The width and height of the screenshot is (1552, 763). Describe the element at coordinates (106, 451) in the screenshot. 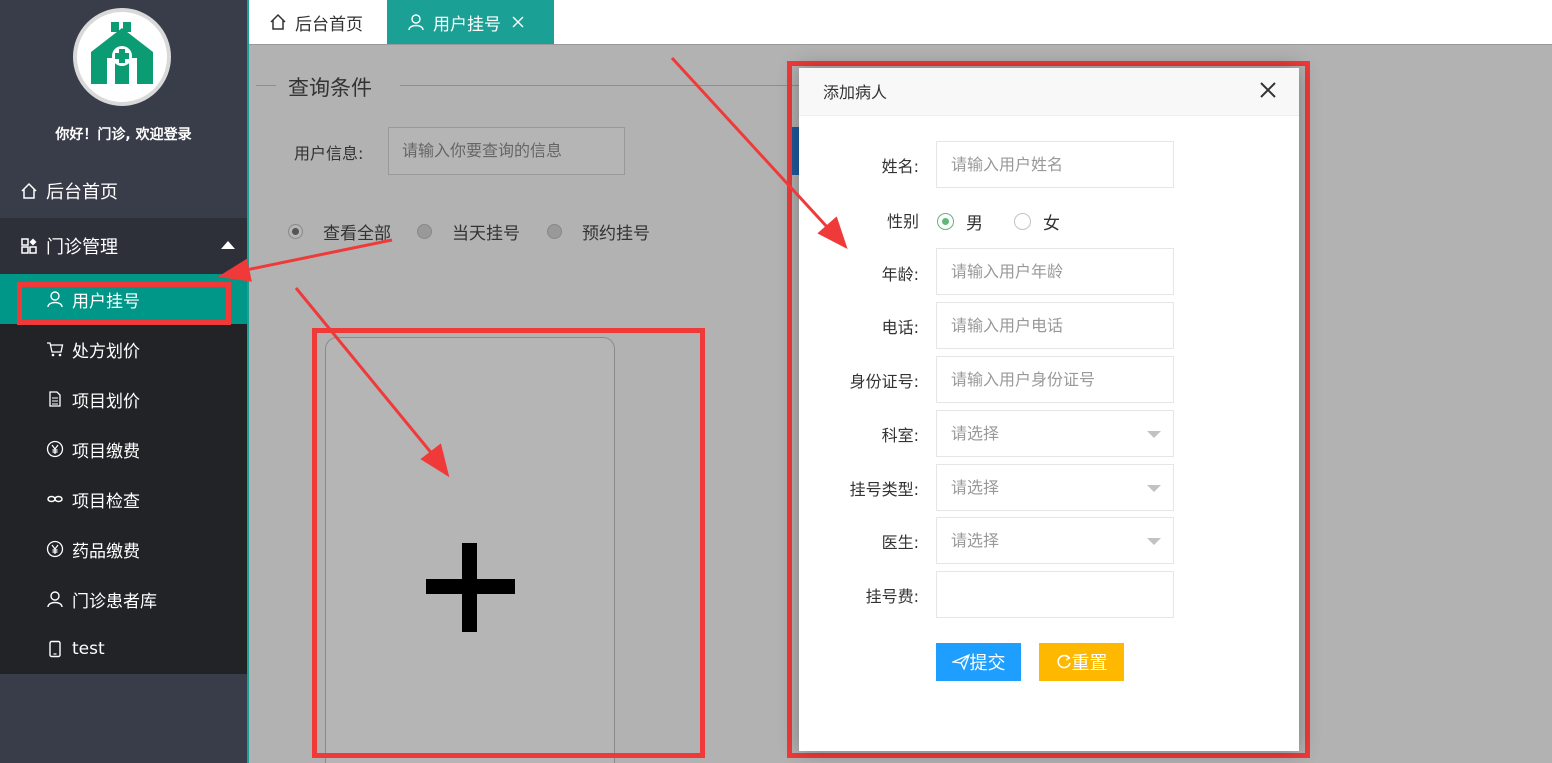

I see `sidebar-item-label: 项目缴费` at that location.